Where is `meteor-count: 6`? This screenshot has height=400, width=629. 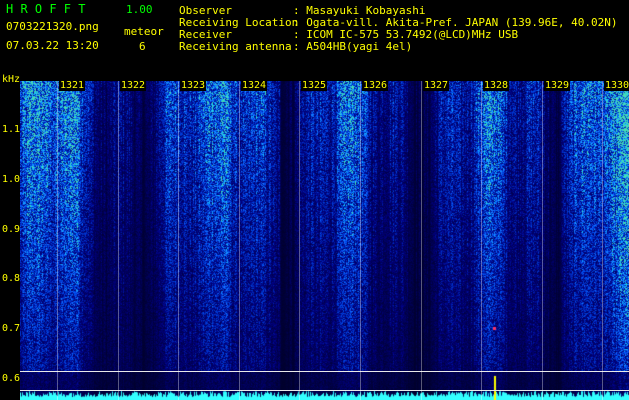
meteor-count: 6 is located at coordinates (142, 46).